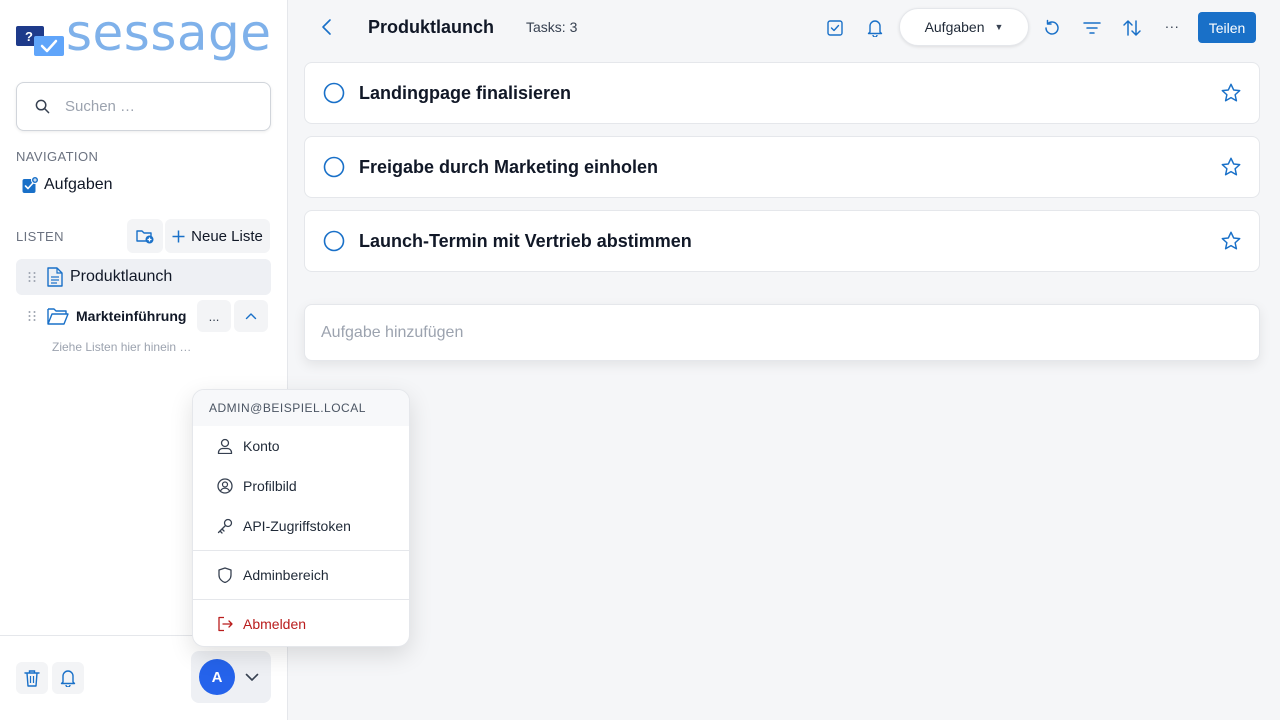  I want to click on document-icon, so click(55, 277).